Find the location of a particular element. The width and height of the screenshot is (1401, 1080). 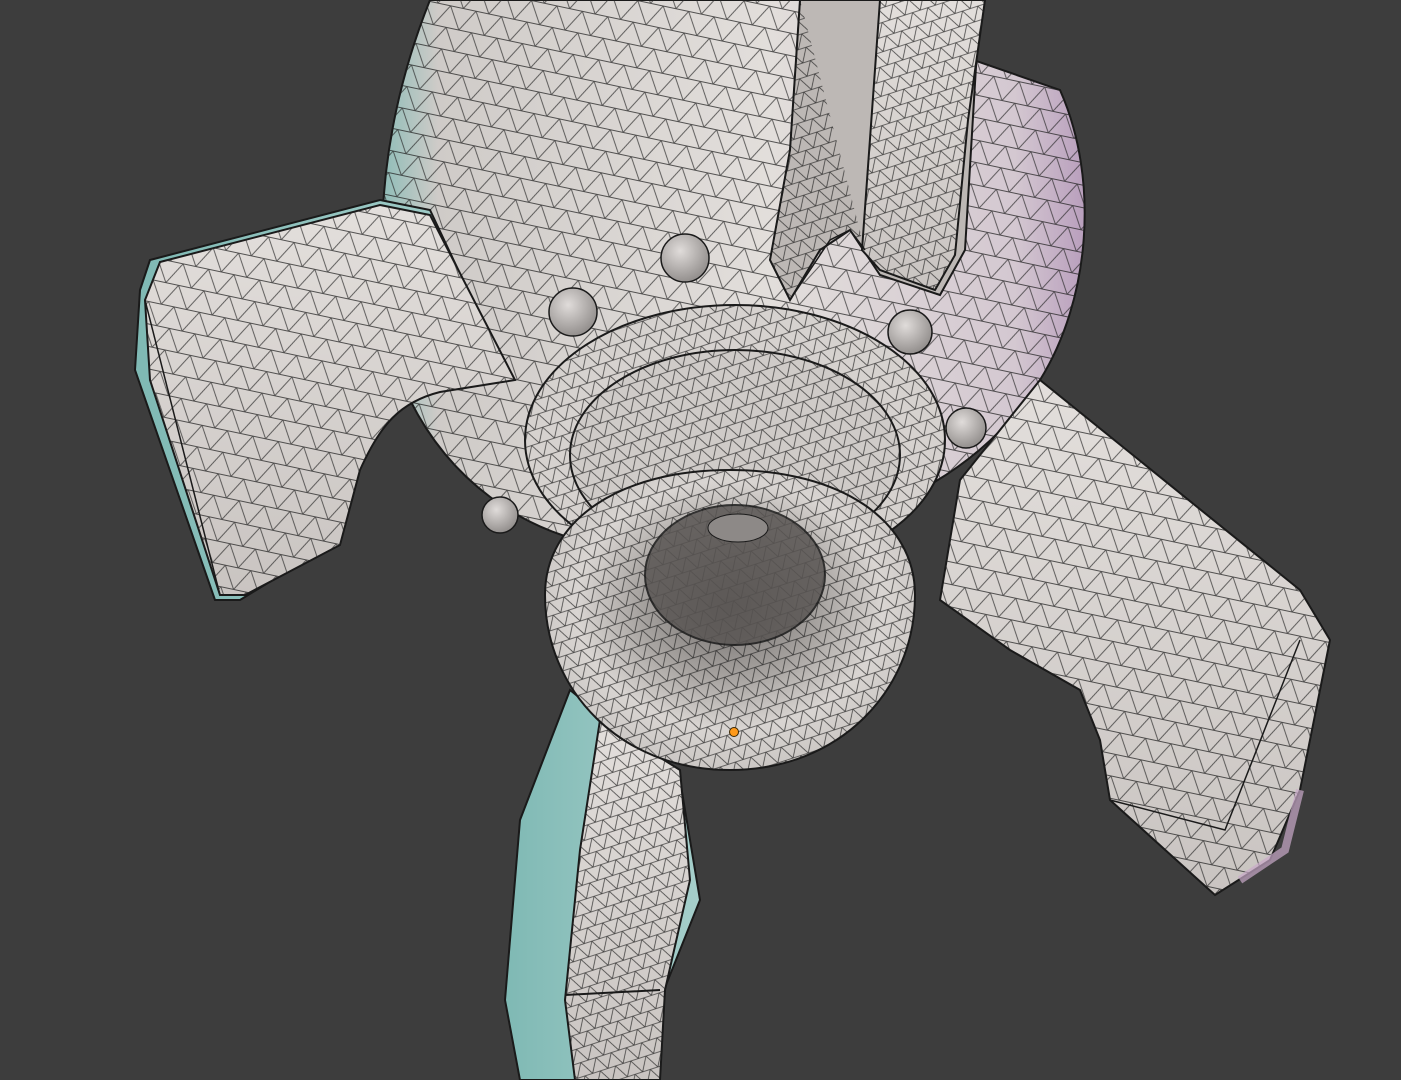

fin-right is located at coordinates (1135, 637).